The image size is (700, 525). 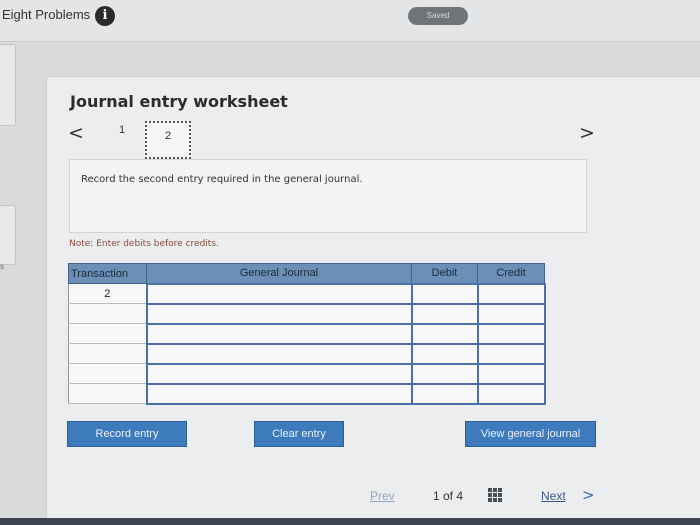 I want to click on view-general-journal-button: View general journal, so click(x=530, y=434).